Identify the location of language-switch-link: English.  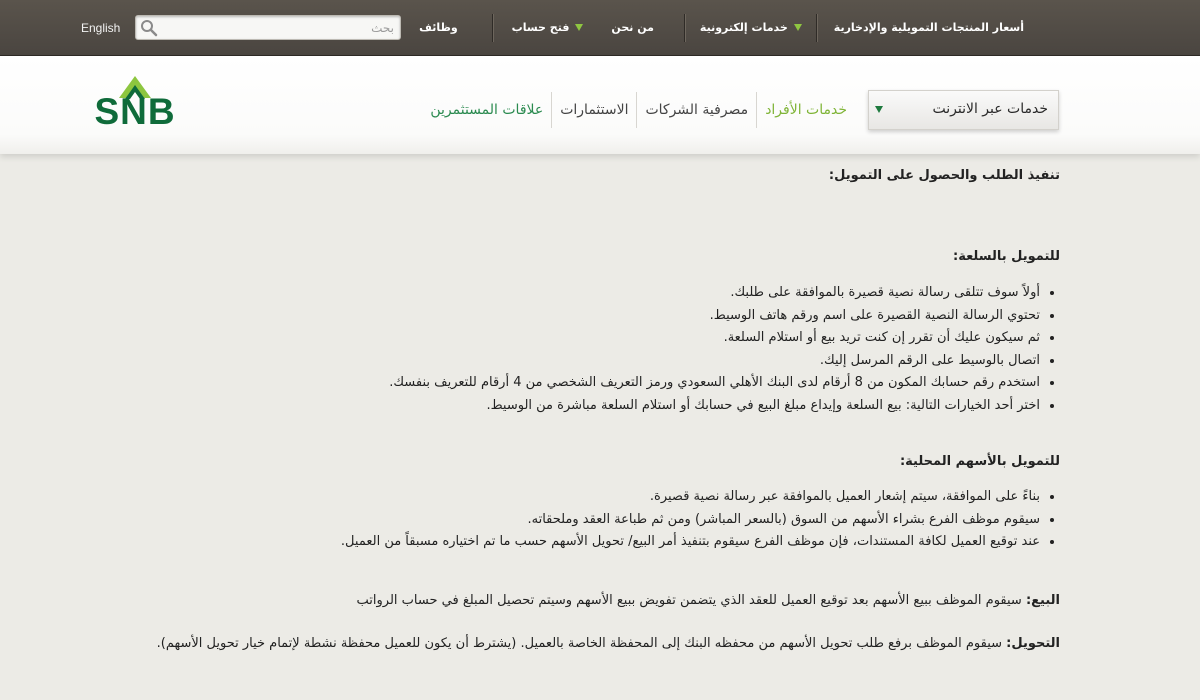
(100, 28).